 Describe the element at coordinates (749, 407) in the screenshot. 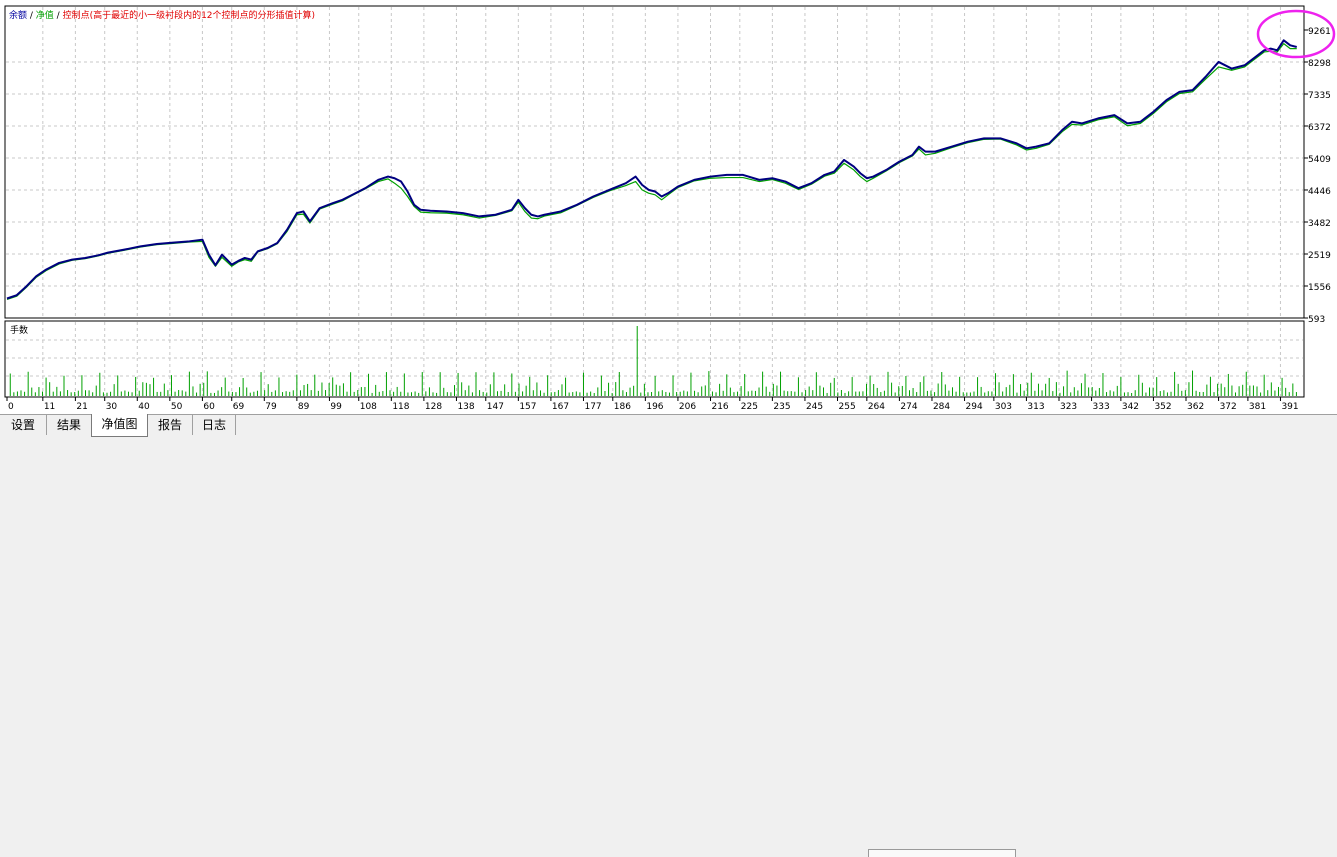

I see `x-tick-label: 225` at that location.